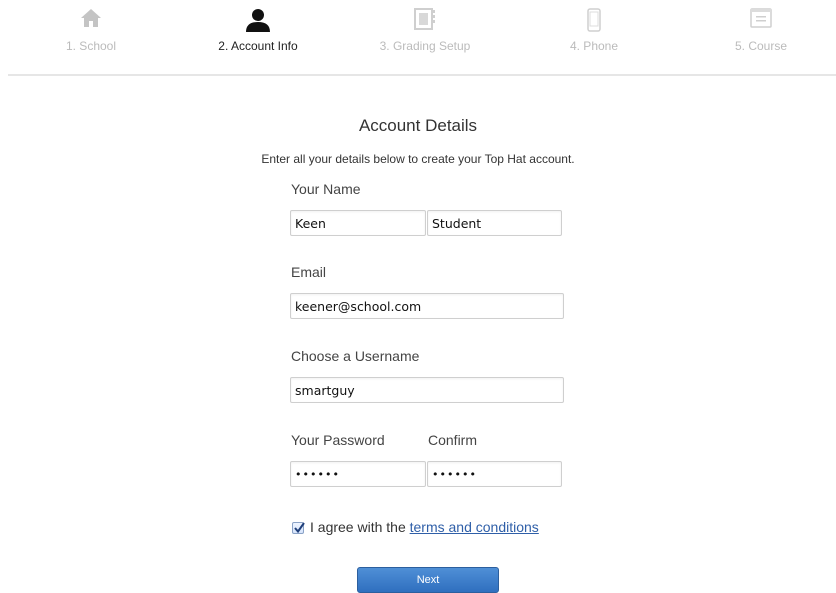 This screenshot has width=836, height=593. What do you see at coordinates (360, 527) in the screenshot?
I see `agree-text: I agree with the` at bounding box center [360, 527].